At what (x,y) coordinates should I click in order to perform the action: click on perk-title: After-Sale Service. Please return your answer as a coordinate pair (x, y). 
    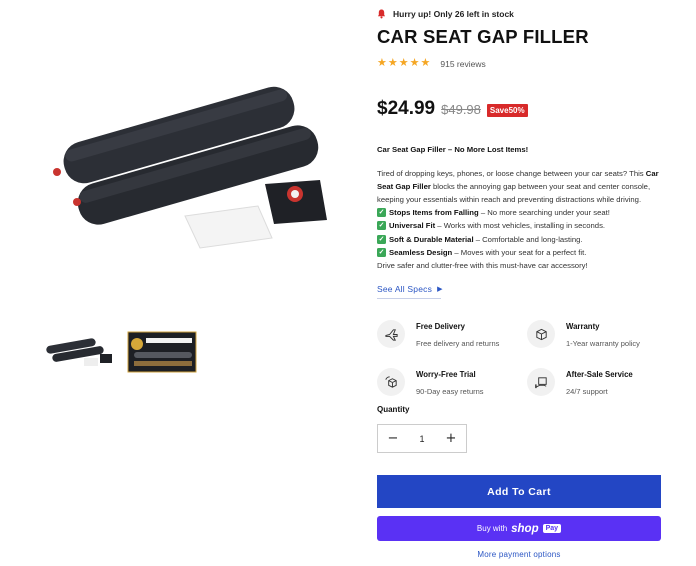
    Looking at the image, I should click on (599, 374).